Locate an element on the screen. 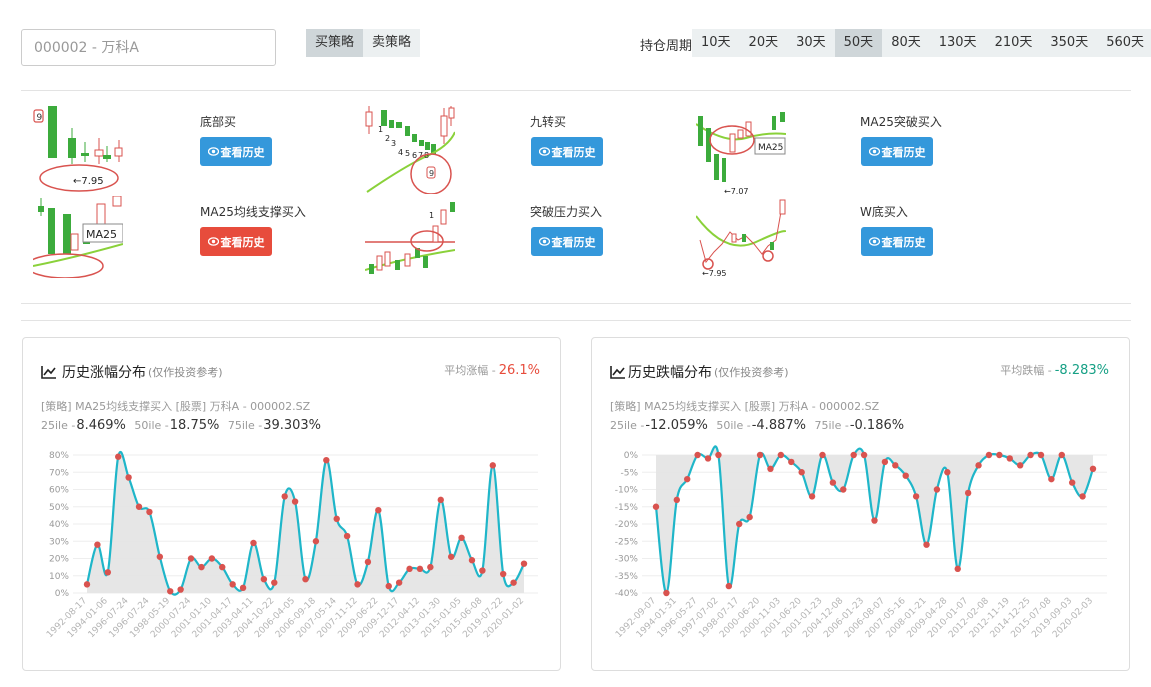 The height and width of the screenshot is (687, 1151). count-label-9: 9 is located at coordinates (431, 173).